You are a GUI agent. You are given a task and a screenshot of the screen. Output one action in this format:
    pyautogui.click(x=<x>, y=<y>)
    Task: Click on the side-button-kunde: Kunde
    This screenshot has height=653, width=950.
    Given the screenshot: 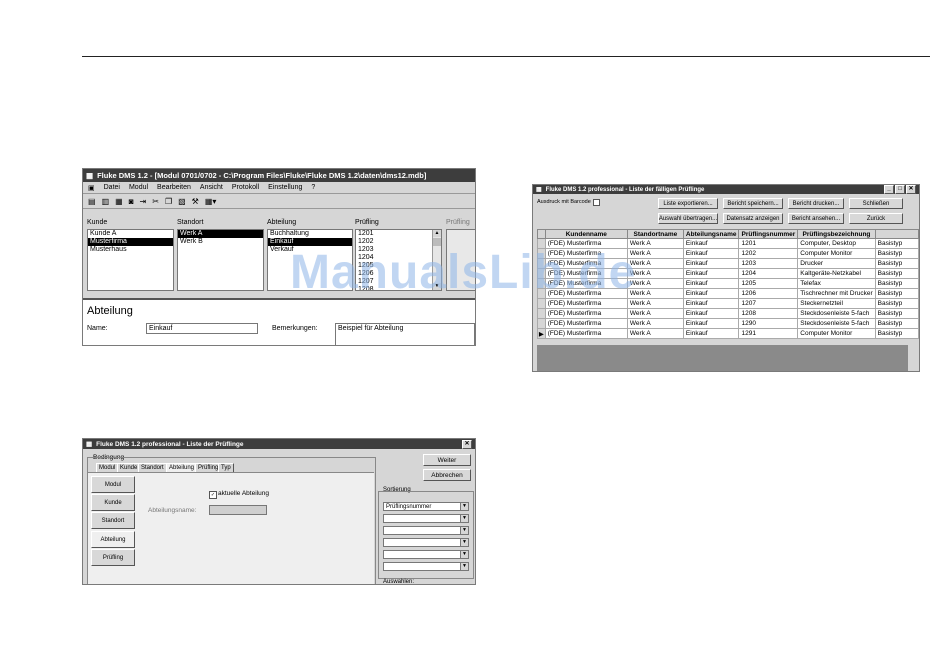 What is the action you would take?
    pyautogui.click(x=113, y=502)
    